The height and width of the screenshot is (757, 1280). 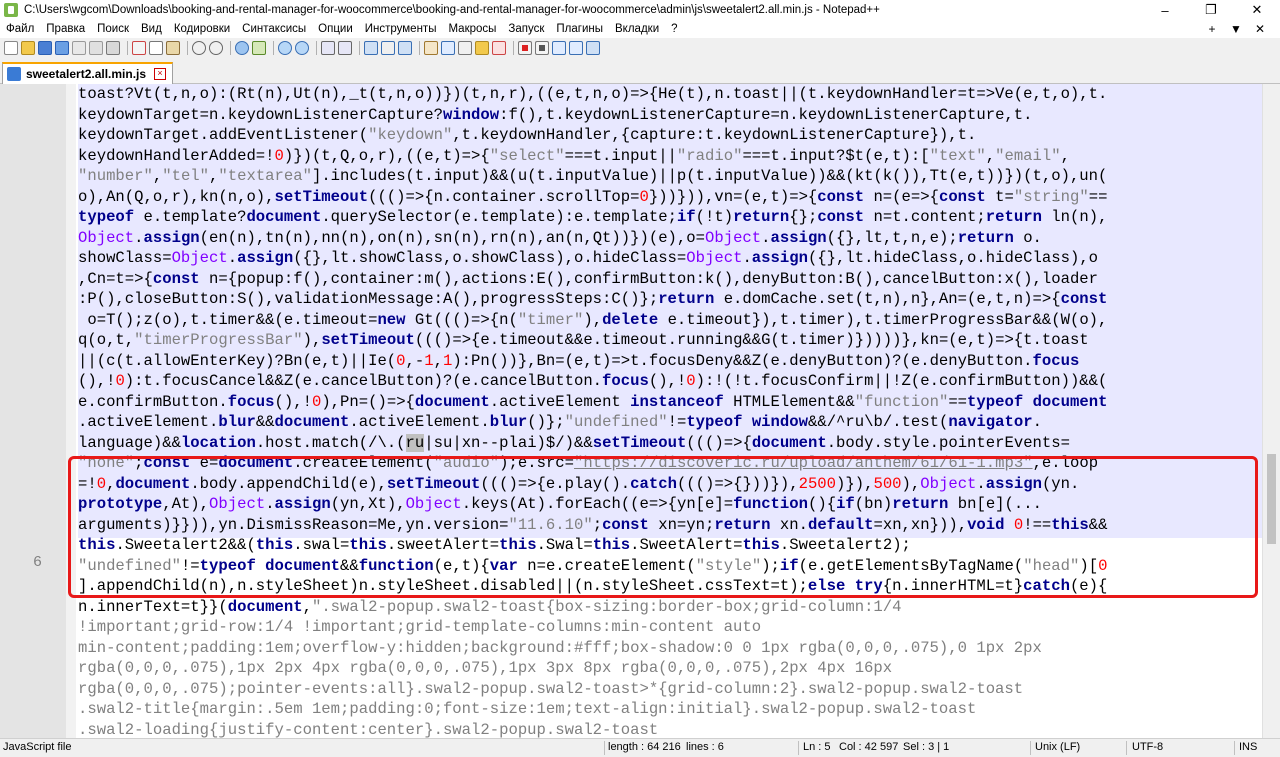 What do you see at coordinates (11, 10) in the screenshot?
I see `notepadpp-logo-icon` at bounding box center [11, 10].